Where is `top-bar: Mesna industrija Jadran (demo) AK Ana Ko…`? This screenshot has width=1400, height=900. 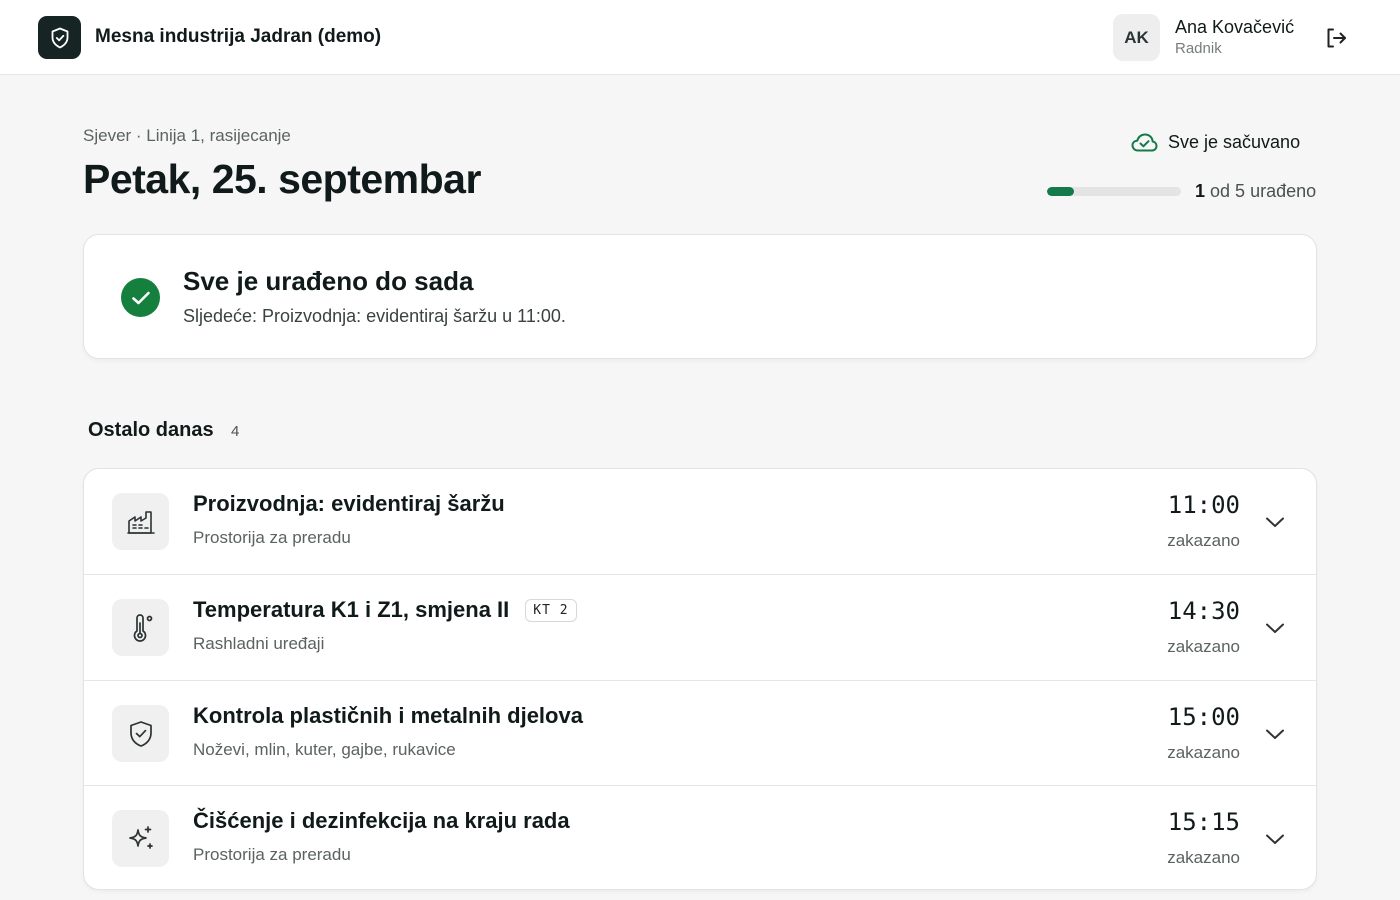
top-bar: Mesna industrija Jadran (demo) AK Ana Ko… is located at coordinates (700, 37).